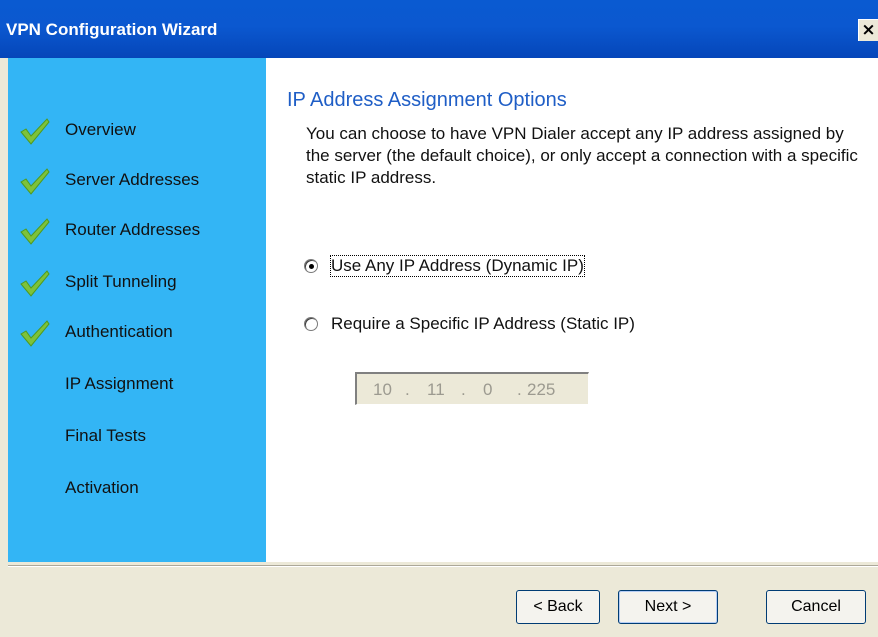 This screenshot has width=878, height=637. Describe the element at coordinates (668, 607) in the screenshot. I see `next-button: Next >` at that location.